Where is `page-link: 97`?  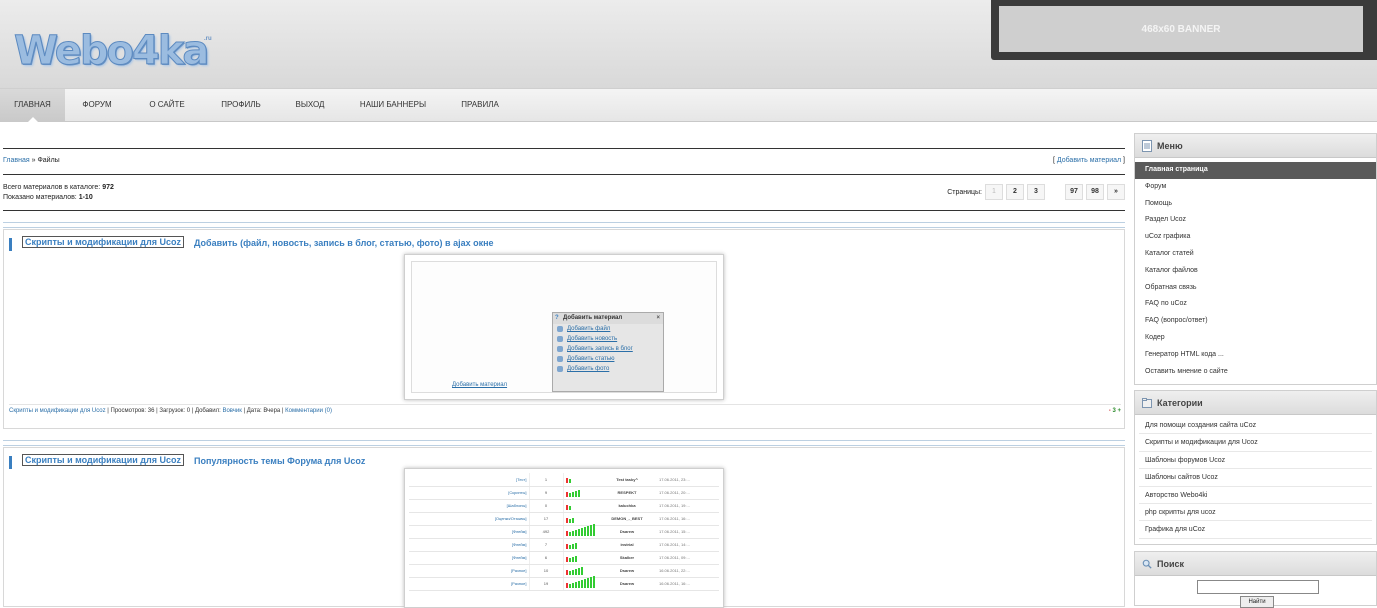
page-link: 97 is located at coordinates (1074, 192).